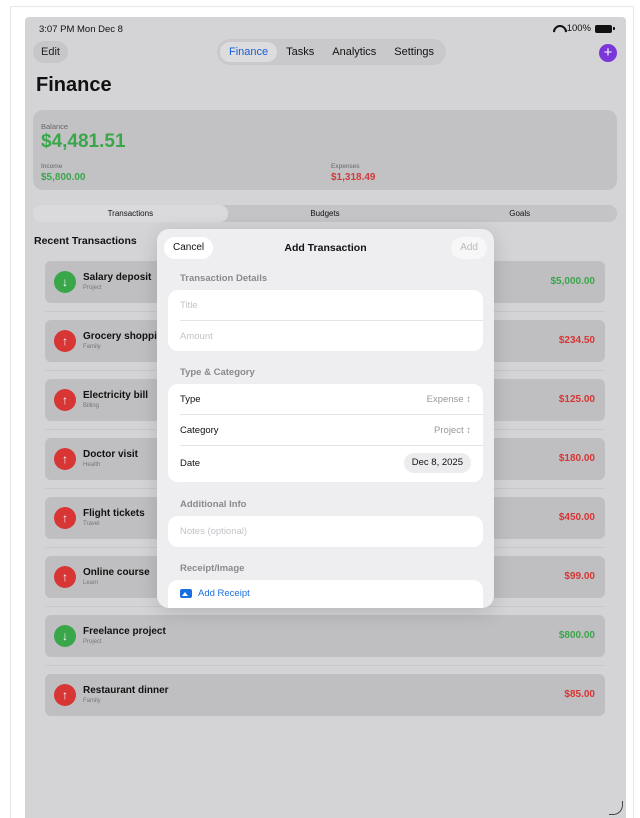 The height and width of the screenshot is (818, 640). I want to click on transaction-title: Electricity bill, so click(116, 395).